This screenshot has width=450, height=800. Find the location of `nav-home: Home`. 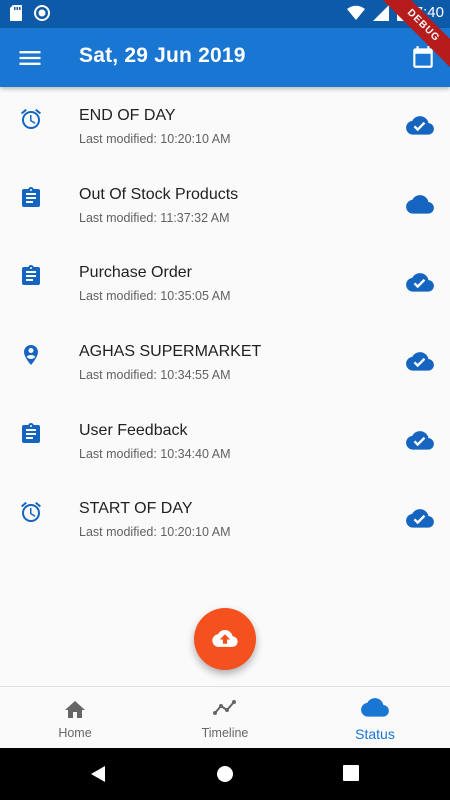

nav-home: Home is located at coordinates (75, 717).